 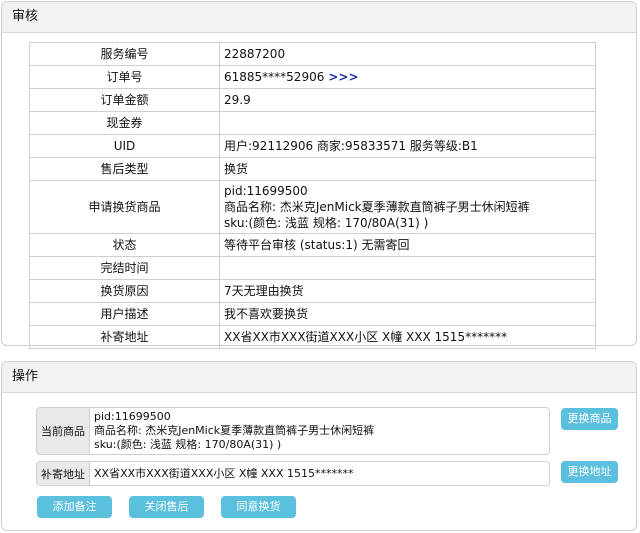 I want to click on table-row: 状态 等待平台审核 (status:1) 无需寄回, so click(x=312, y=245).